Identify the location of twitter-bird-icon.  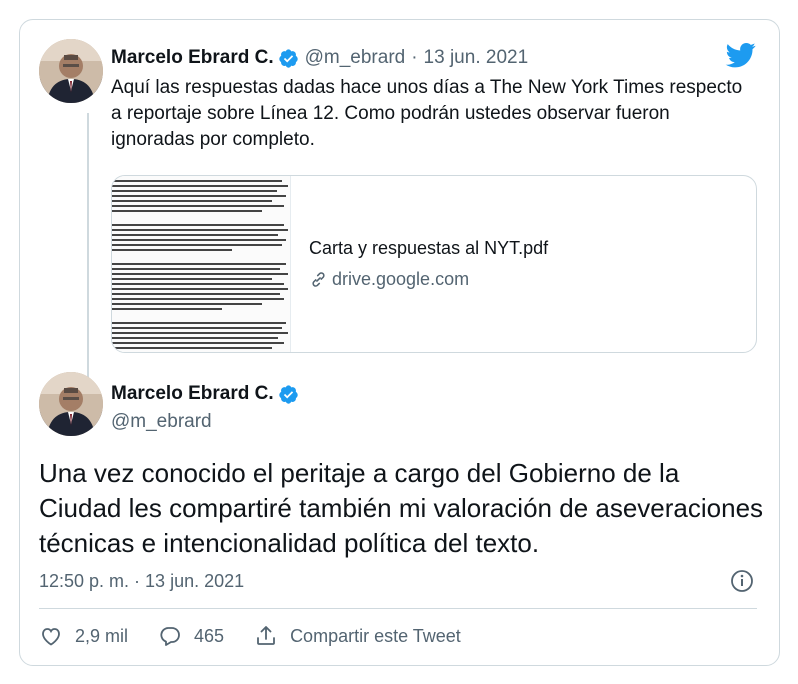
(741, 55).